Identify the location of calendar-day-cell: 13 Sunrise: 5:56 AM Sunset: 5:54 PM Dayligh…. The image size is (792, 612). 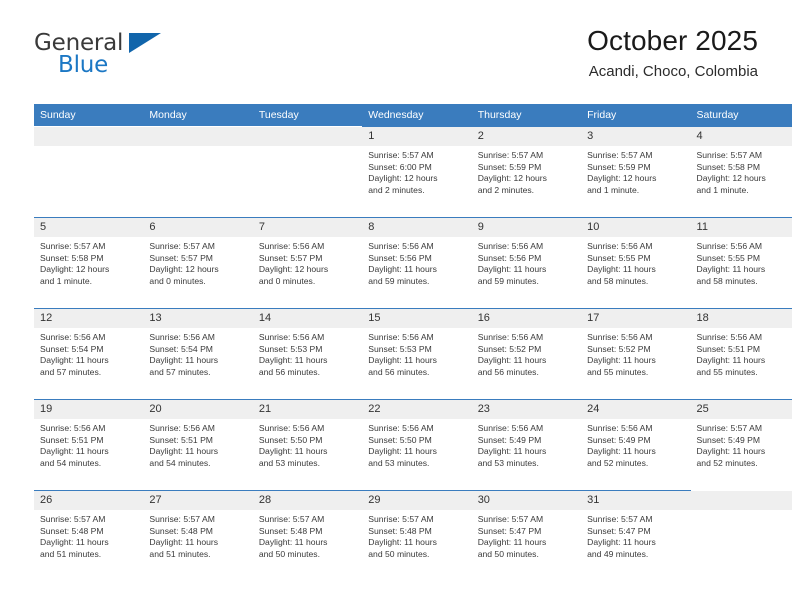
(198, 354).